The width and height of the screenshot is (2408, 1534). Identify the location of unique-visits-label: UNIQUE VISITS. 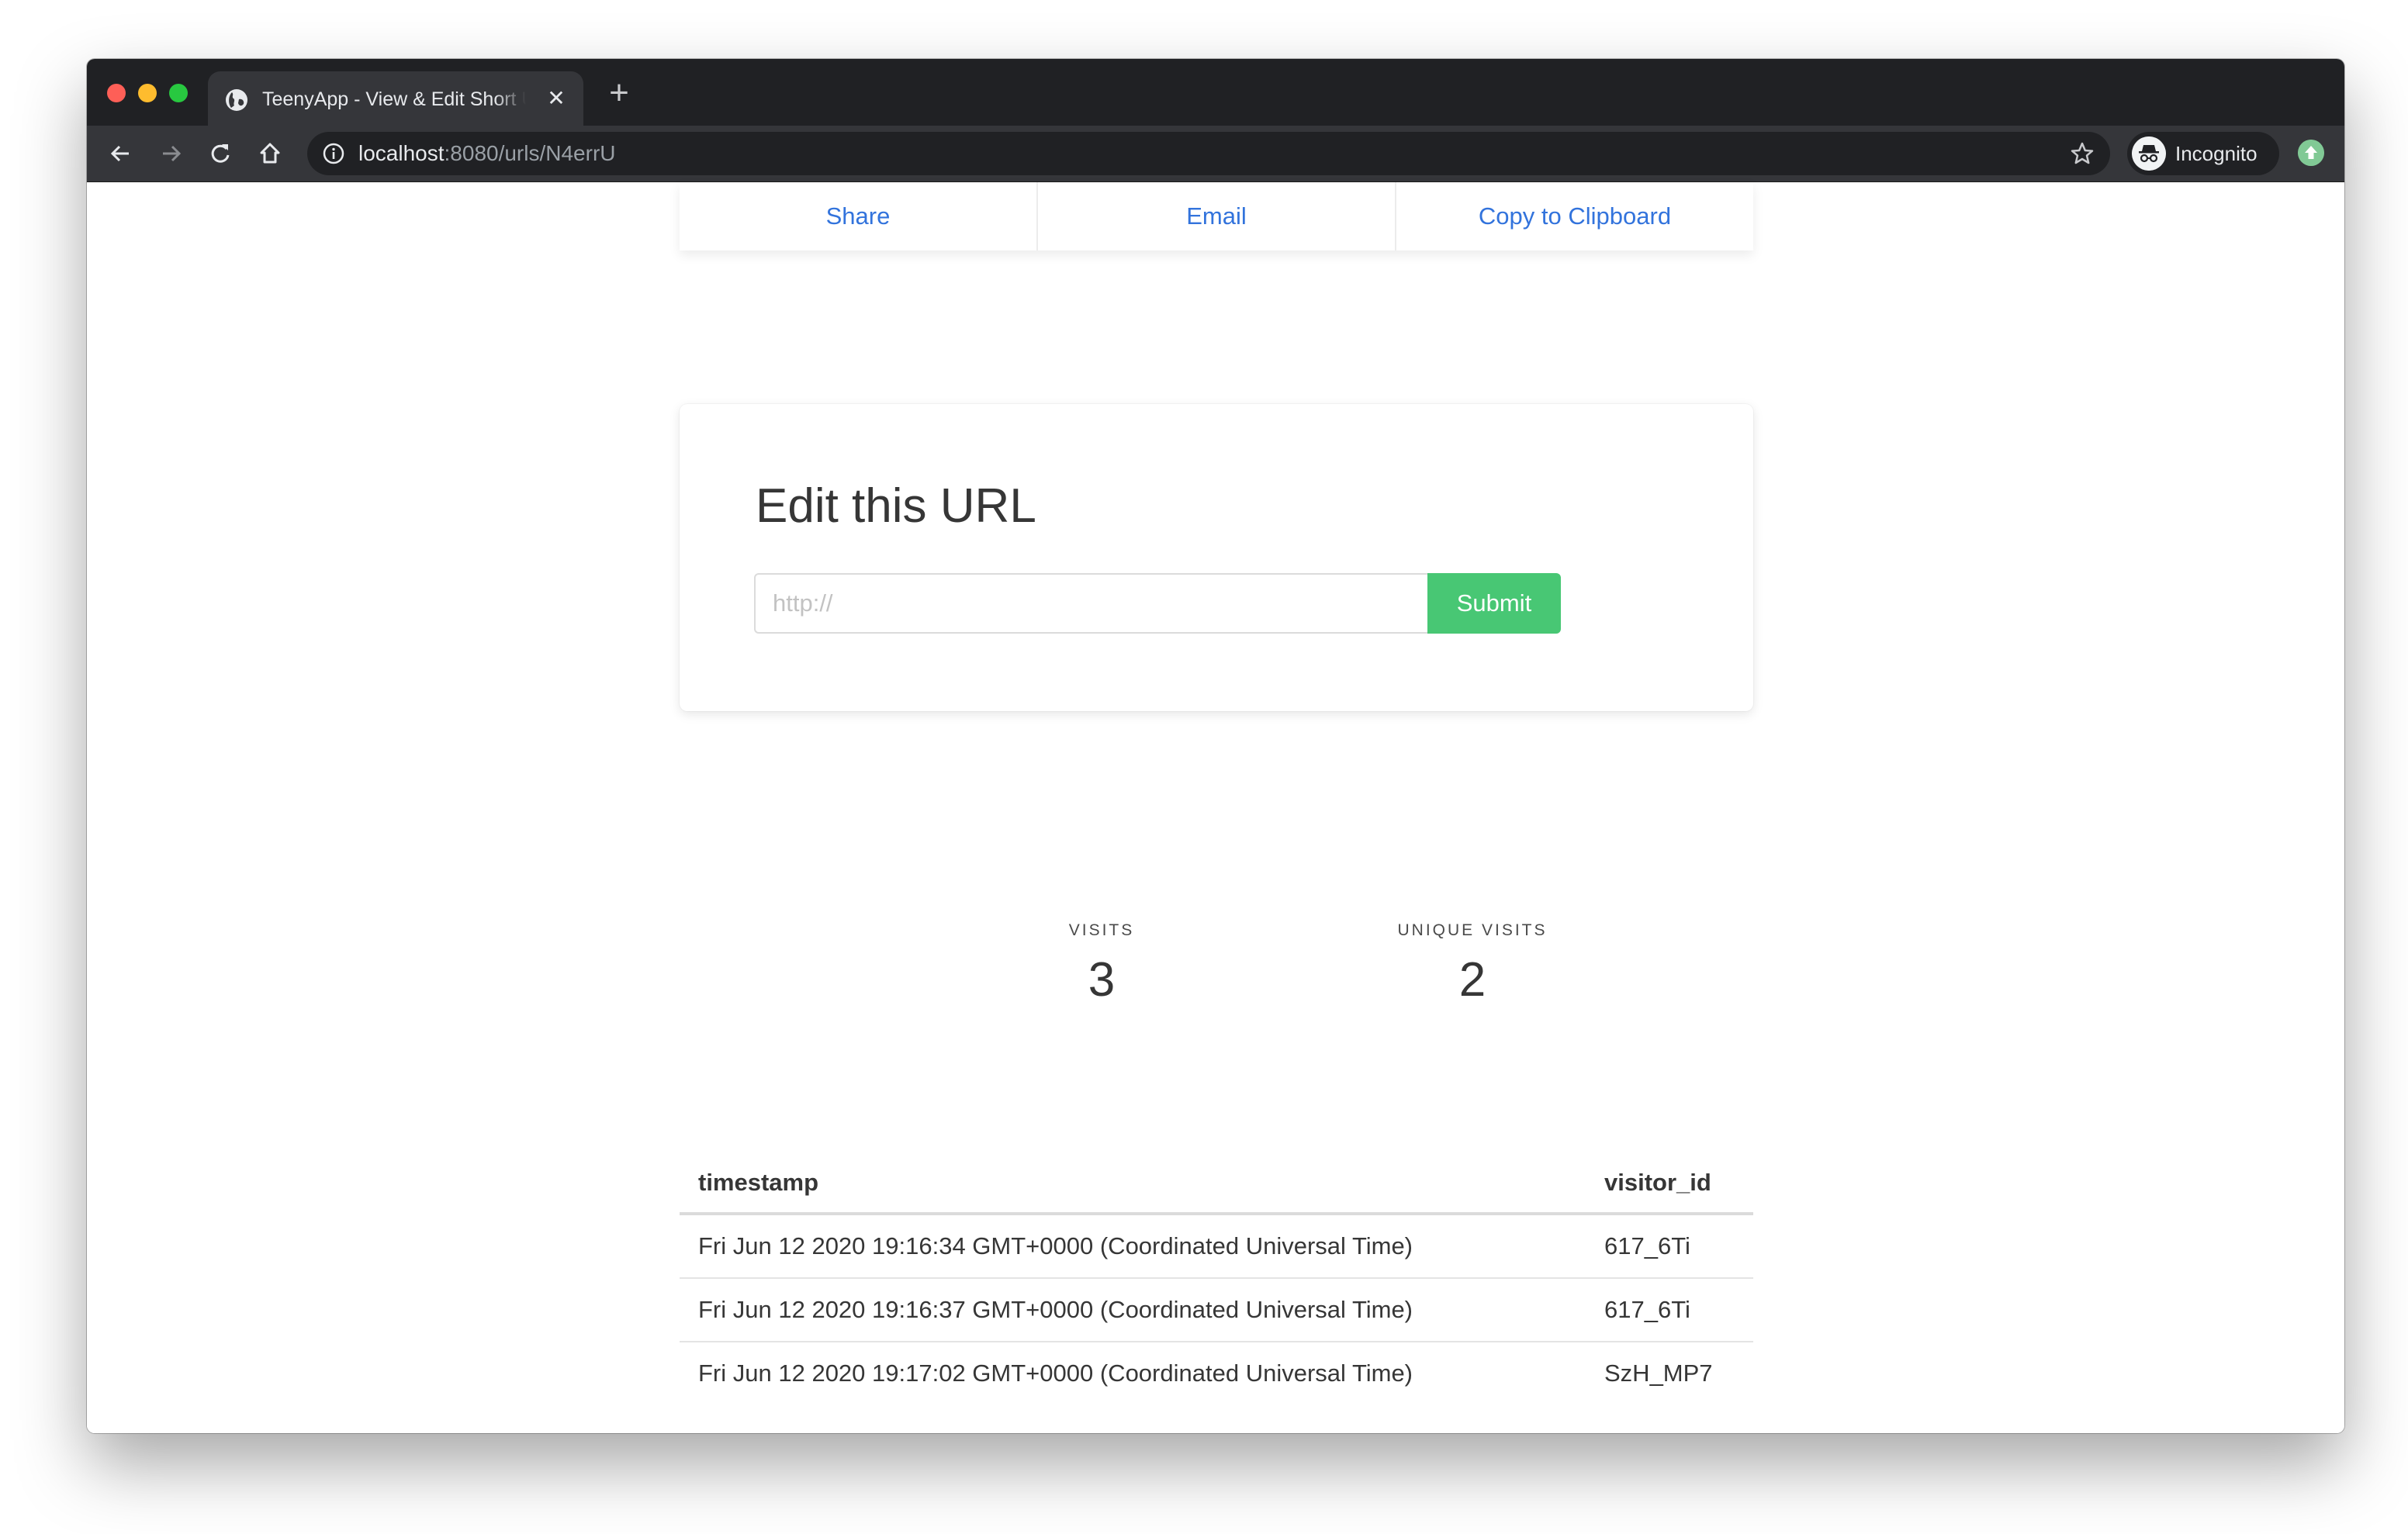
(1472, 930).